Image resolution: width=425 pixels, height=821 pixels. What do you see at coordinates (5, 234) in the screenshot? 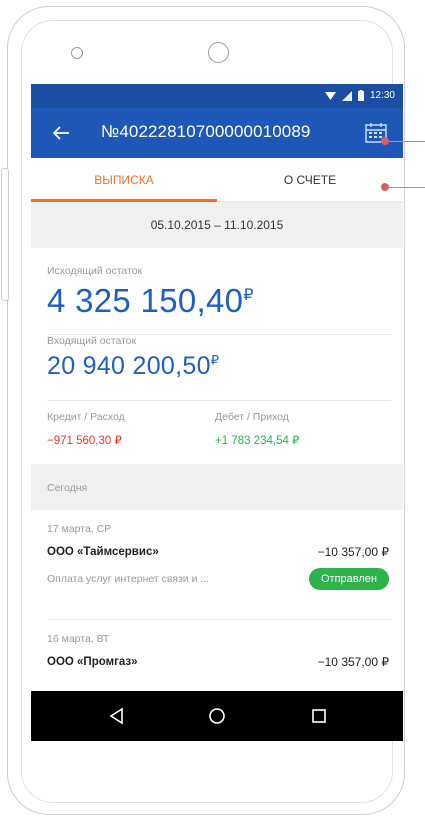
I see `volume-button` at bounding box center [5, 234].